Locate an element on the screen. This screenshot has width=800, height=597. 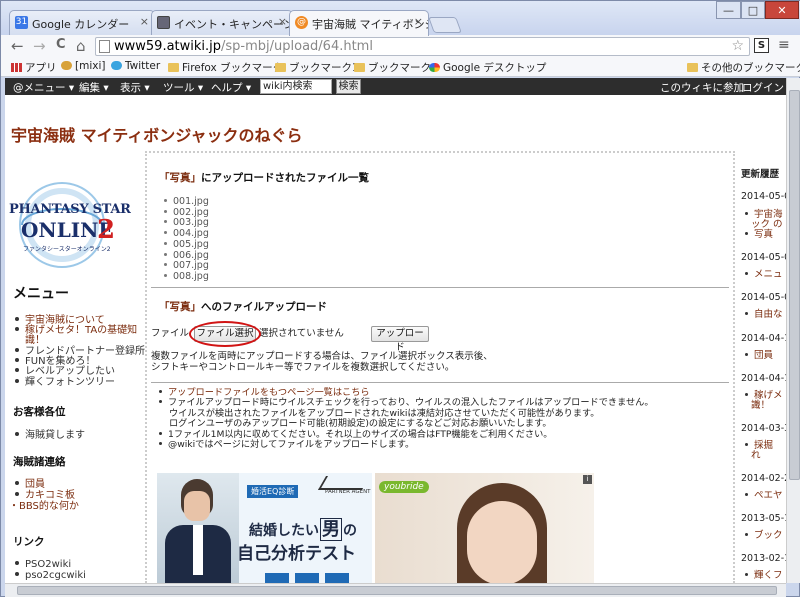
extension-icon: S is located at coordinates (761, 45).